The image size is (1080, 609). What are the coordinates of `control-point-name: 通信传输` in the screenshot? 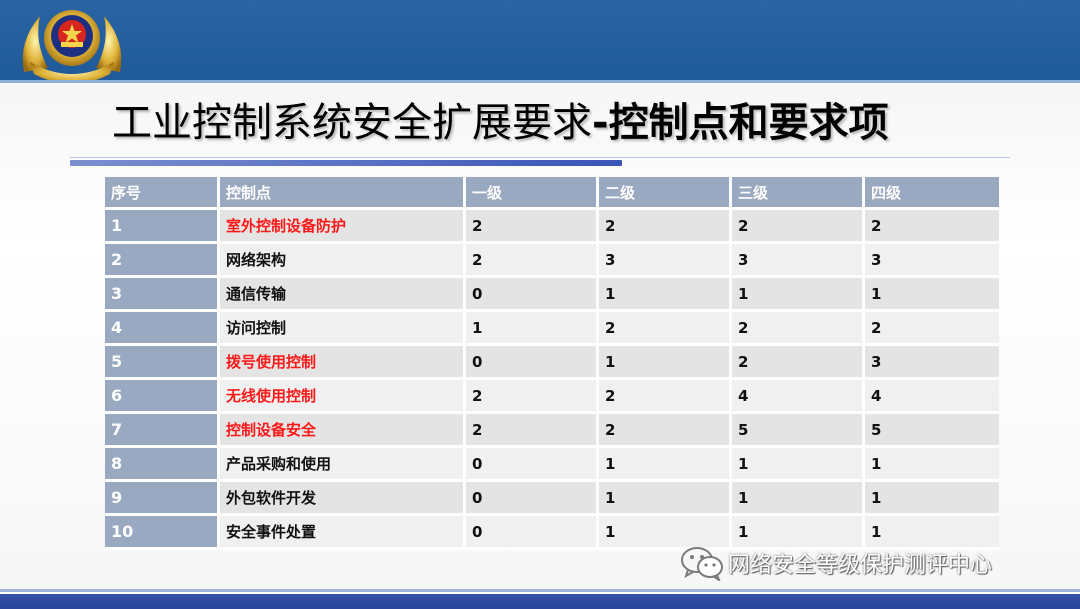 It's located at (343, 295).